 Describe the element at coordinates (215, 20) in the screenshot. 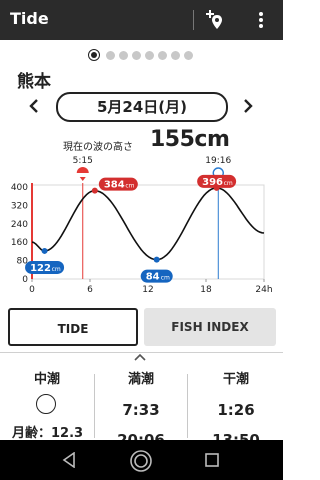

I see `add-location-icon` at that location.